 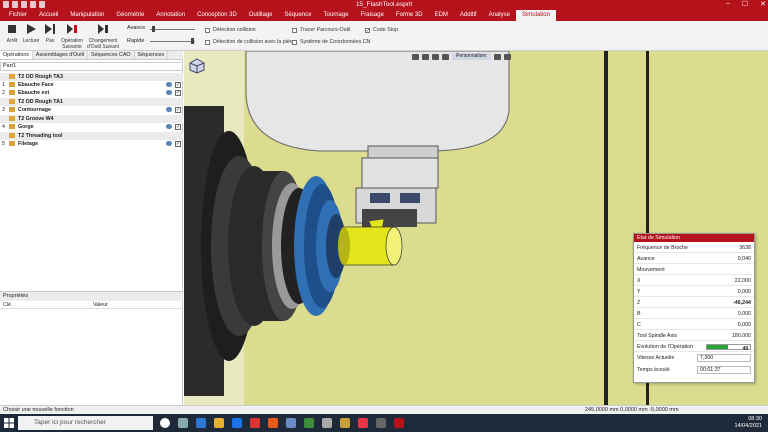 I want to click on next-operation-button: Opération Suivante, so click(x=72, y=36).